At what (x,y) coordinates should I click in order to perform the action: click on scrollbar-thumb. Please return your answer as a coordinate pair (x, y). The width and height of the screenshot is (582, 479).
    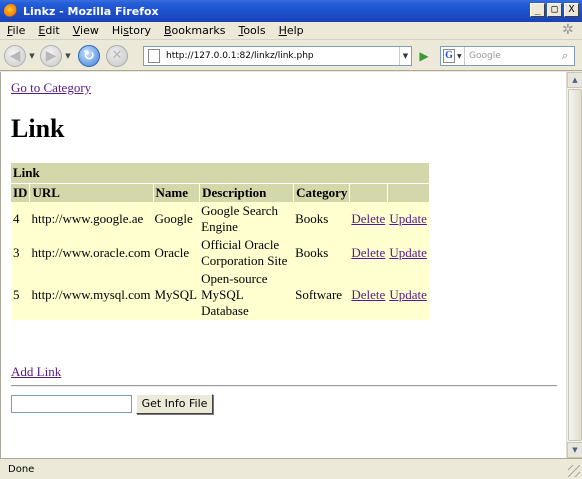
    Looking at the image, I should click on (575, 265).